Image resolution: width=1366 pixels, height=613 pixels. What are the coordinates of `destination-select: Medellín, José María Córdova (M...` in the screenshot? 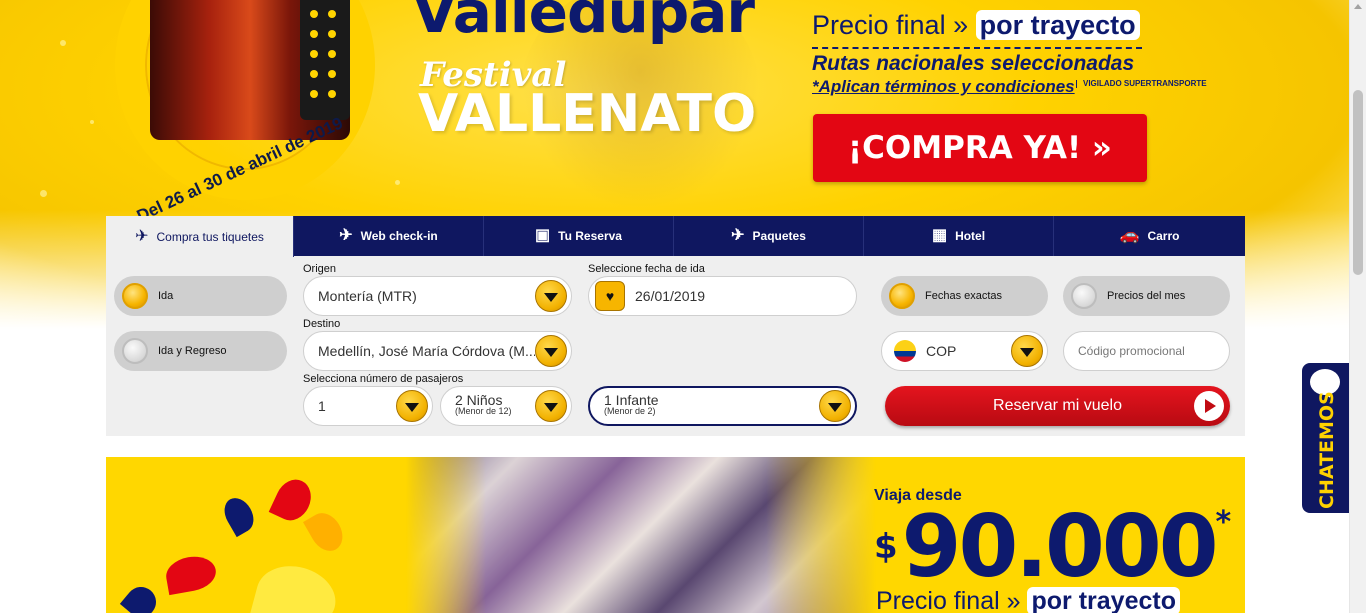 It's located at (437, 351).